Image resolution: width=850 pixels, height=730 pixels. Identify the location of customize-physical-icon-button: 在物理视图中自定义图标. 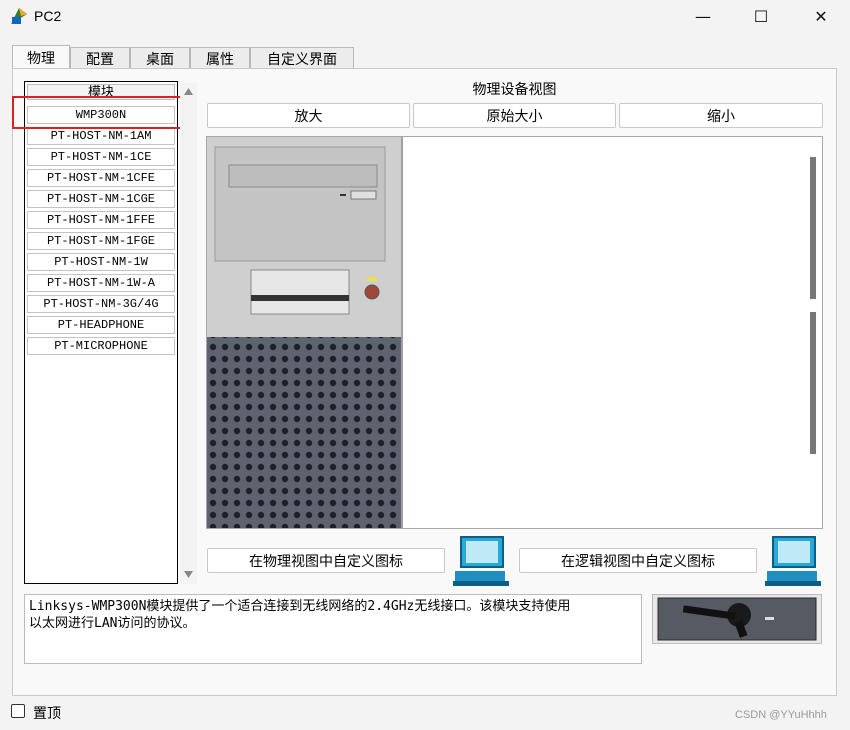
(326, 560).